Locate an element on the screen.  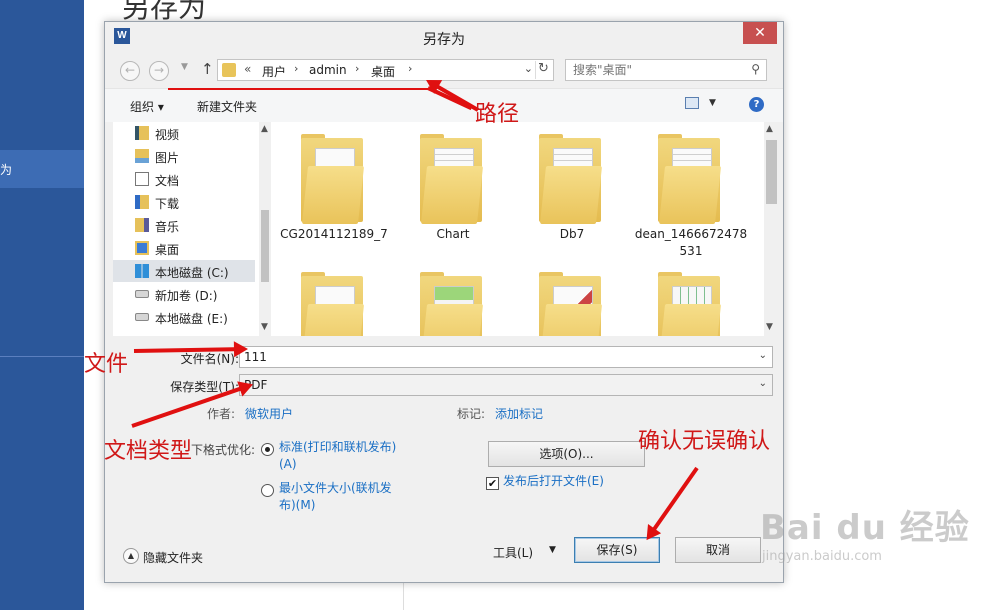
search-input is located at coordinates (653, 70).